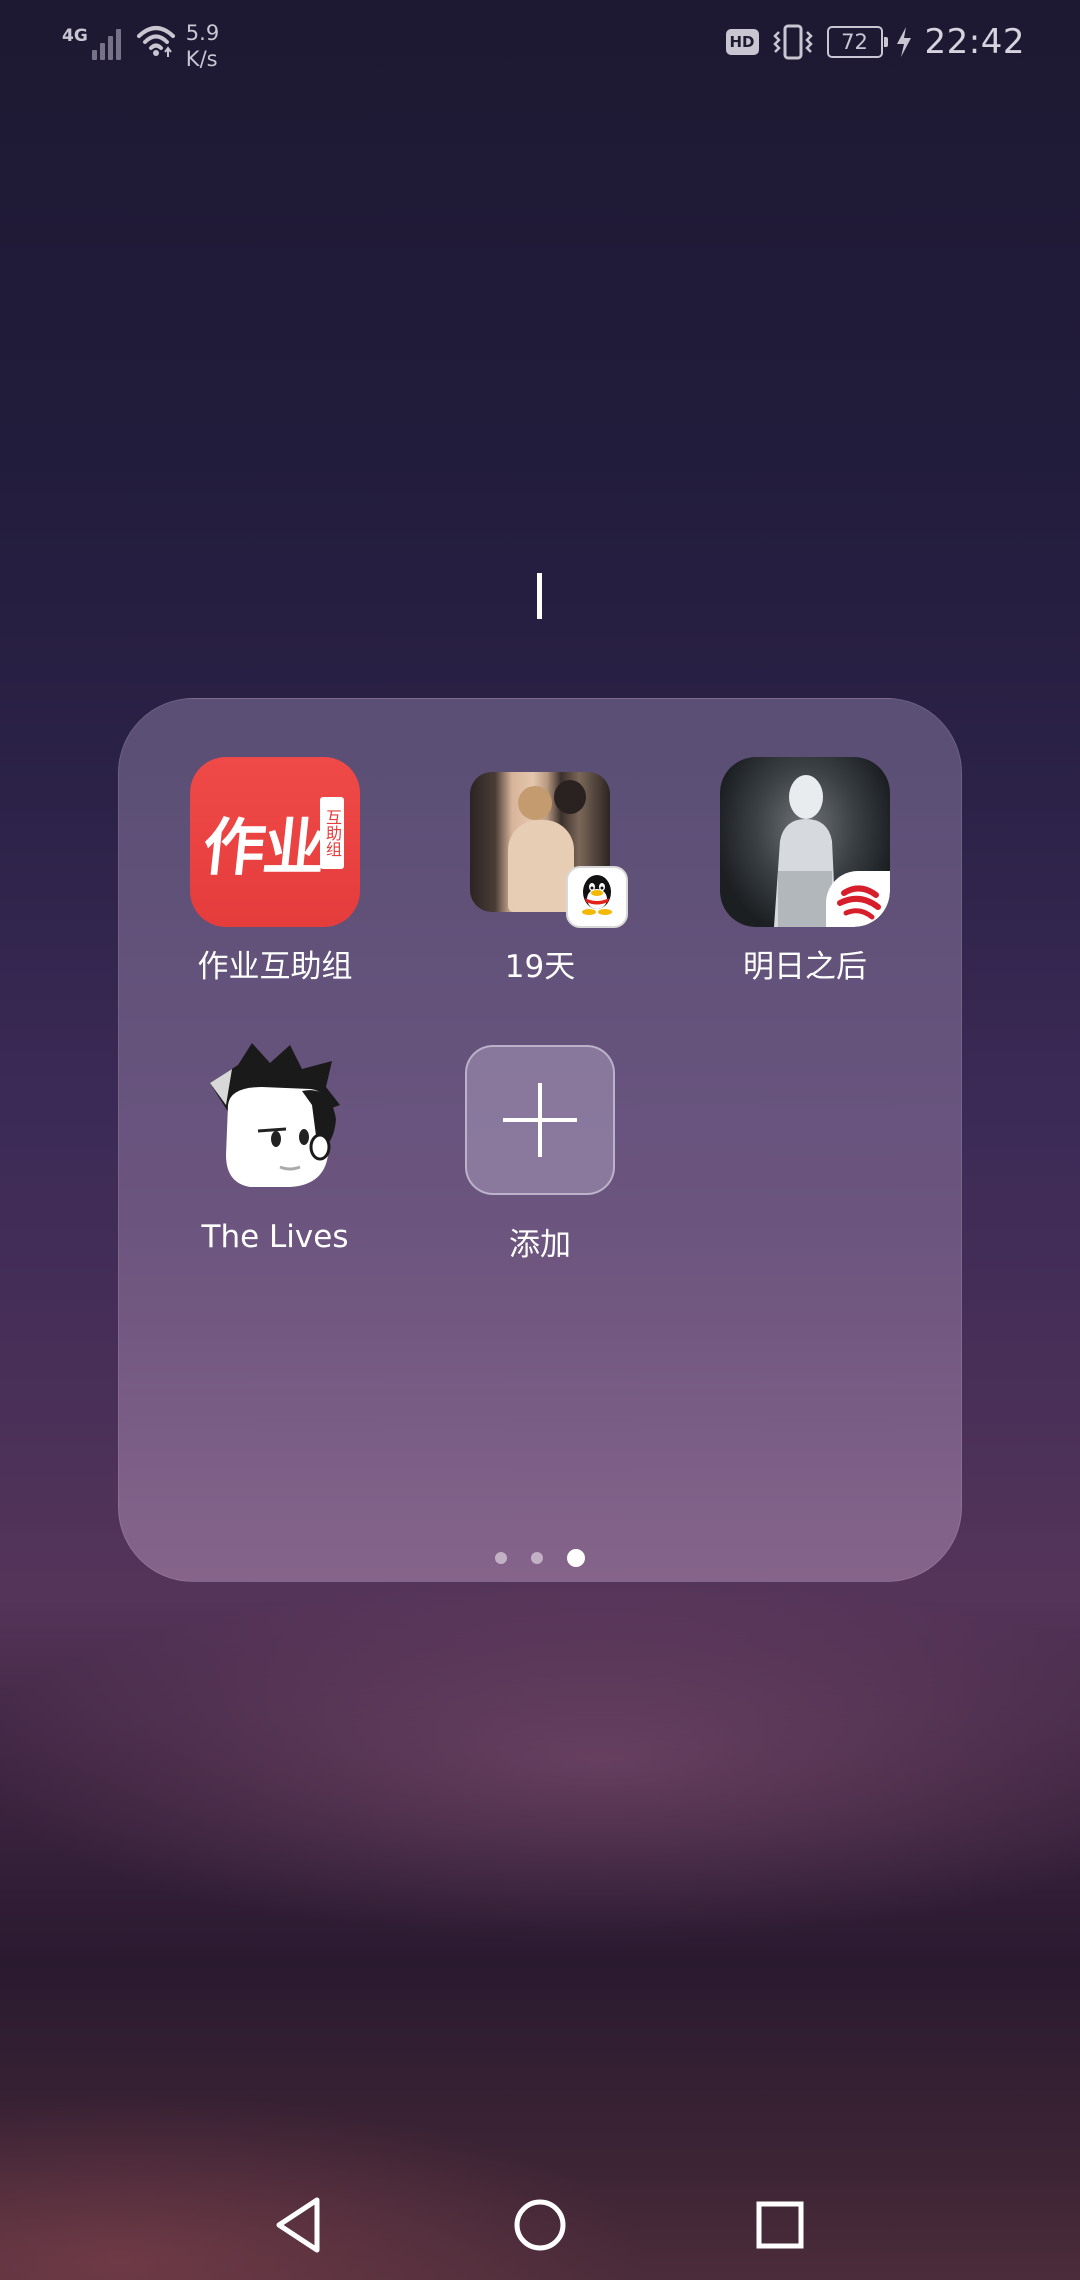 The height and width of the screenshot is (2280, 1080). I want to click on network-speed: 5.9 K/s, so click(202, 46).